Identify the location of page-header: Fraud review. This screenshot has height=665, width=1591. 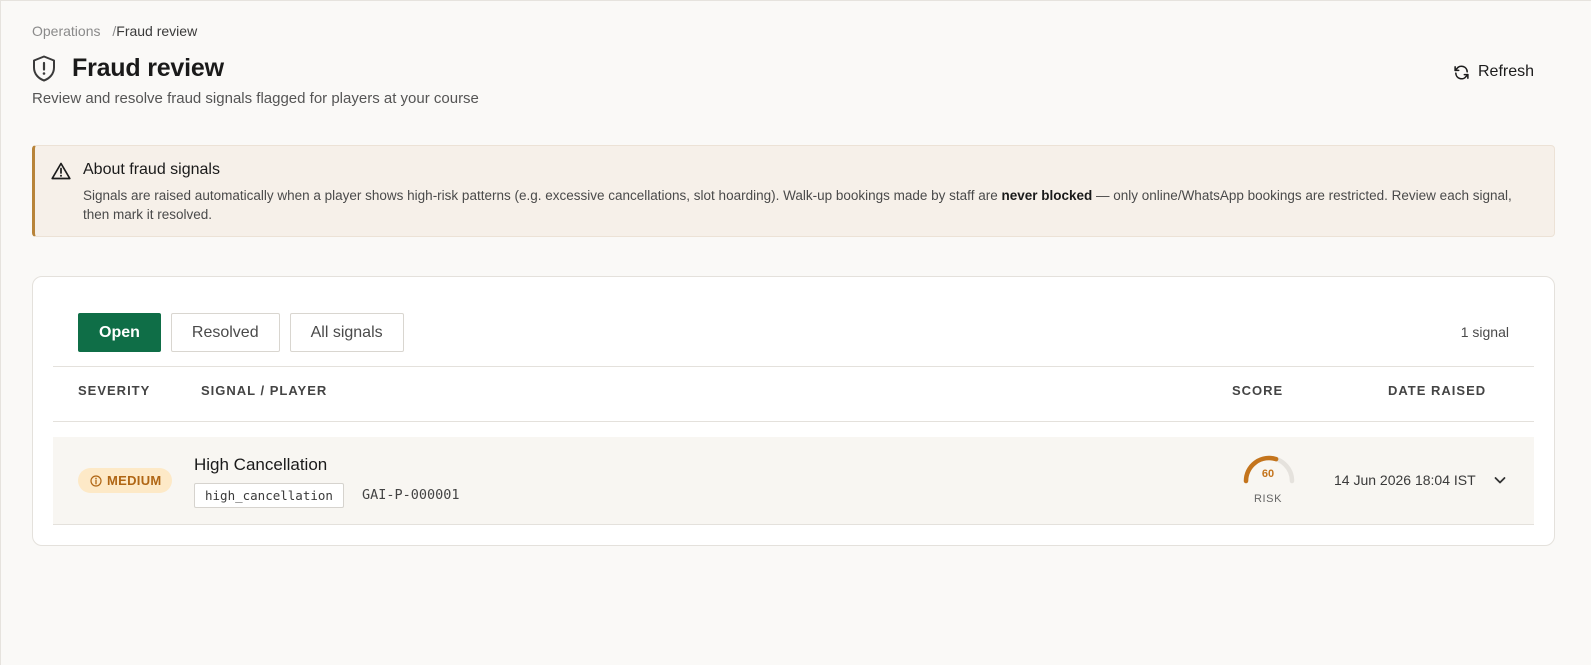
(128, 68).